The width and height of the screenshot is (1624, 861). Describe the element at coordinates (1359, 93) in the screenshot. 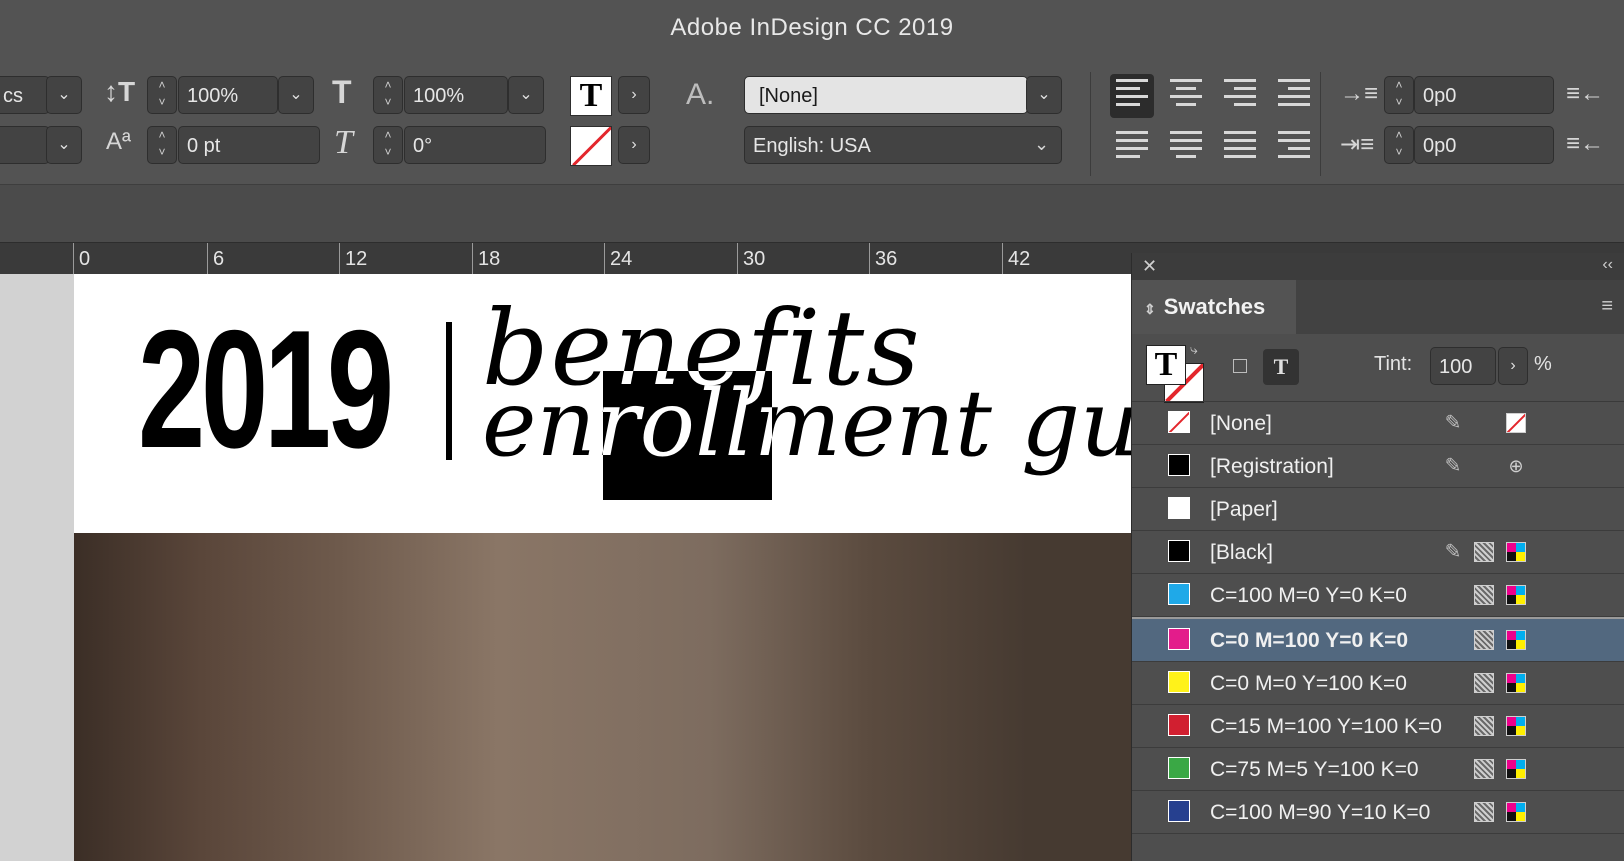

I see `left-indent-icon: →≡` at that location.